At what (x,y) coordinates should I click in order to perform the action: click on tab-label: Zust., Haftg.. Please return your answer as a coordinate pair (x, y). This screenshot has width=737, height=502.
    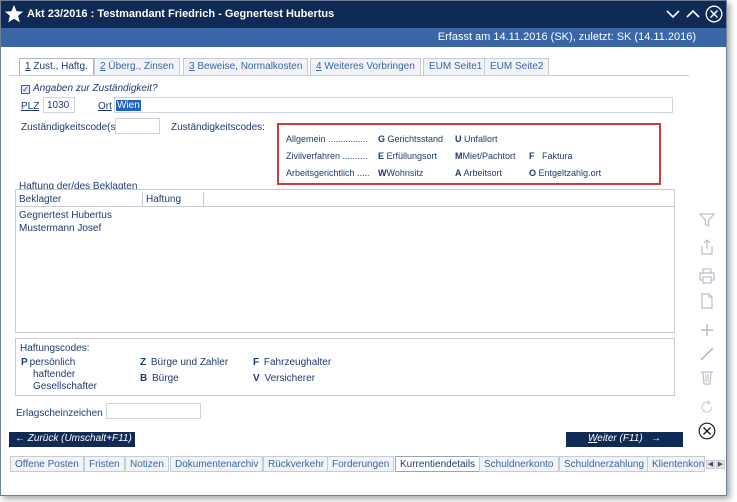
    Looking at the image, I should click on (59, 66).